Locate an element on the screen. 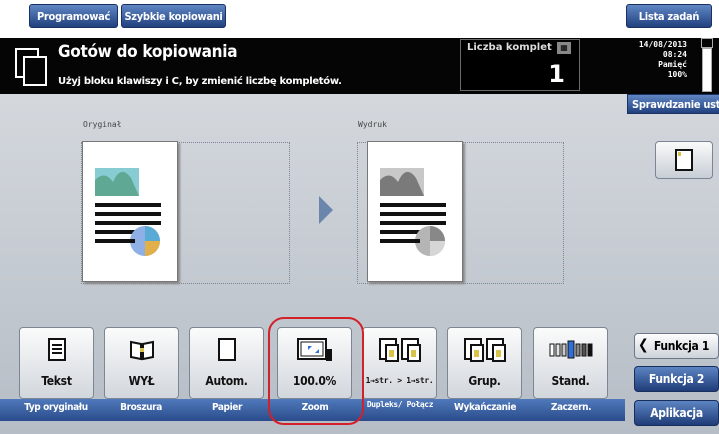  function1-tab: ❮ Funkcja 1 is located at coordinates (676, 346).